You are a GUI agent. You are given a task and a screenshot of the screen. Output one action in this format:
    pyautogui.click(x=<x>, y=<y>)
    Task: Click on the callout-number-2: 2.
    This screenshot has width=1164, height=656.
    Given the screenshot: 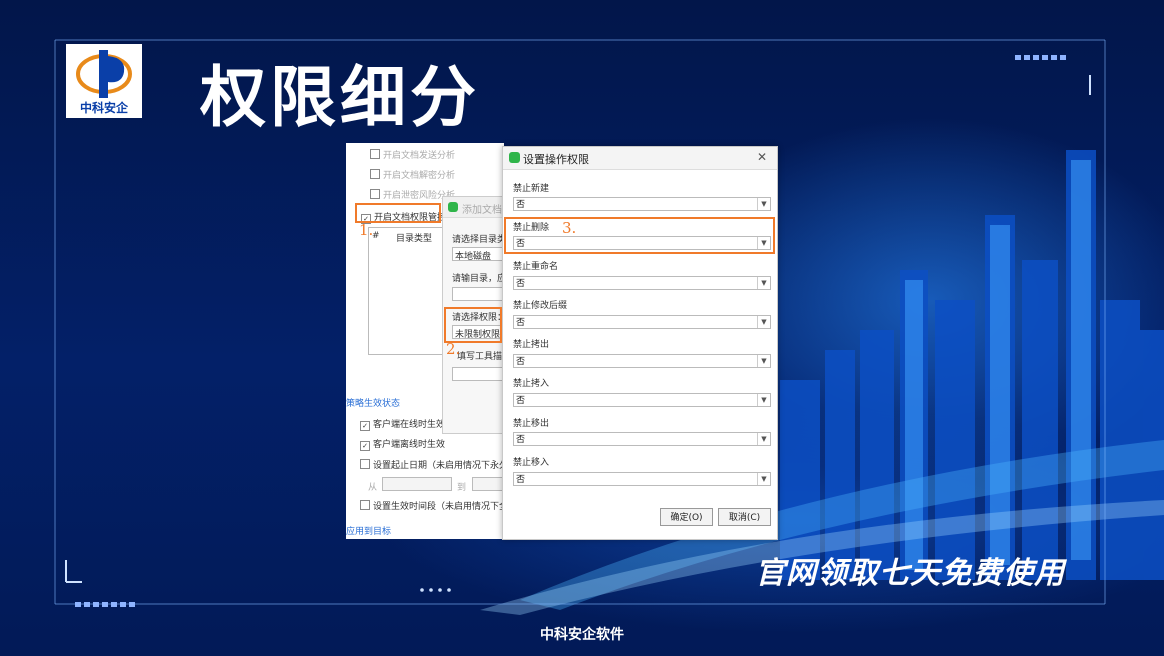 What is the action you would take?
    pyautogui.click(x=453, y=349)
    